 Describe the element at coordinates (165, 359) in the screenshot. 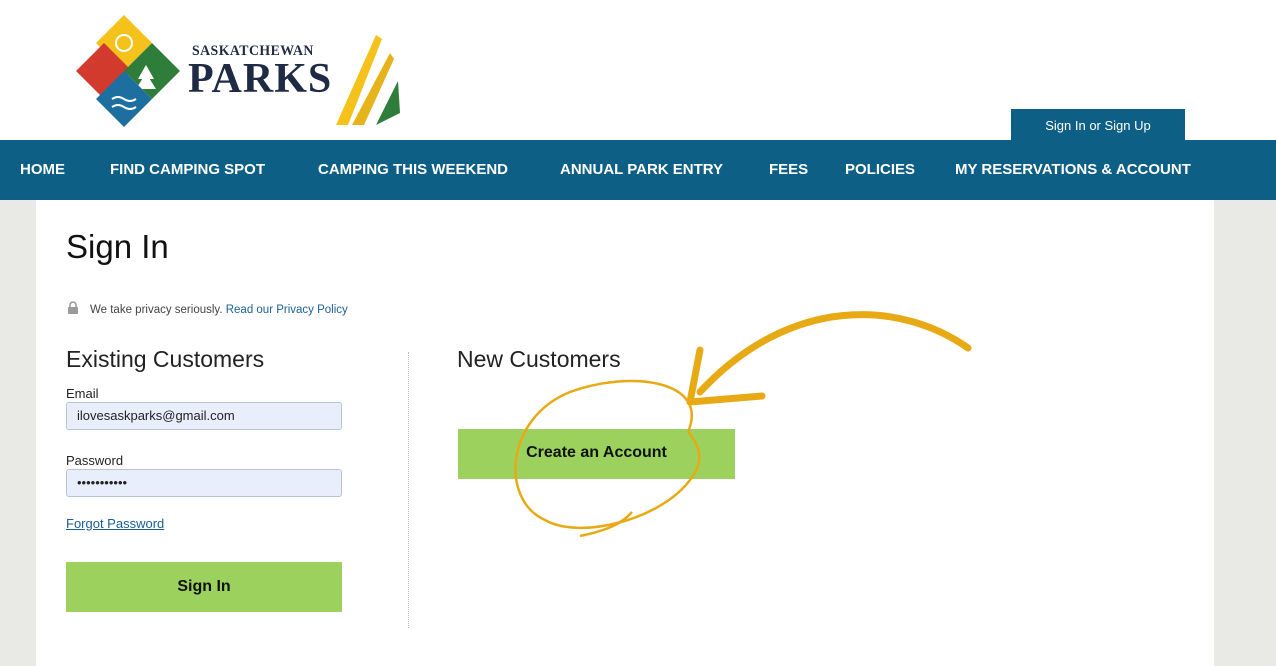

I see `existing-customers-heading: Existing Customers` at that location.